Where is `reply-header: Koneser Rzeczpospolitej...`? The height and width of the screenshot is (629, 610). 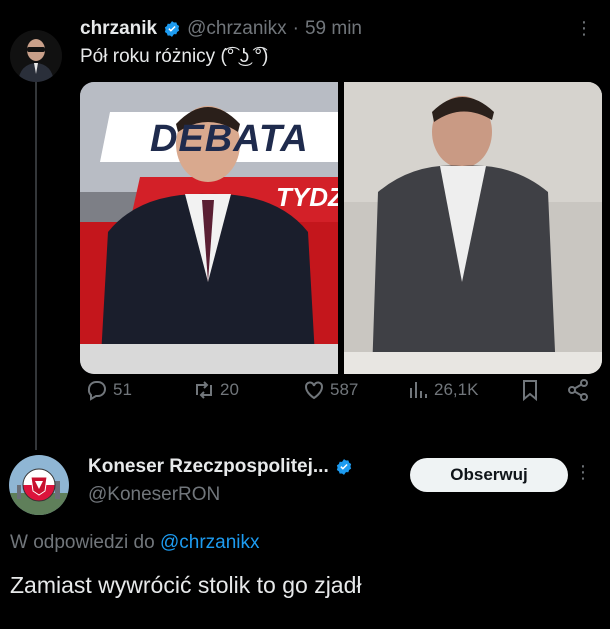
reply-header: Koneser Rzeczpospolitej... is located at coordinates (220, 467).